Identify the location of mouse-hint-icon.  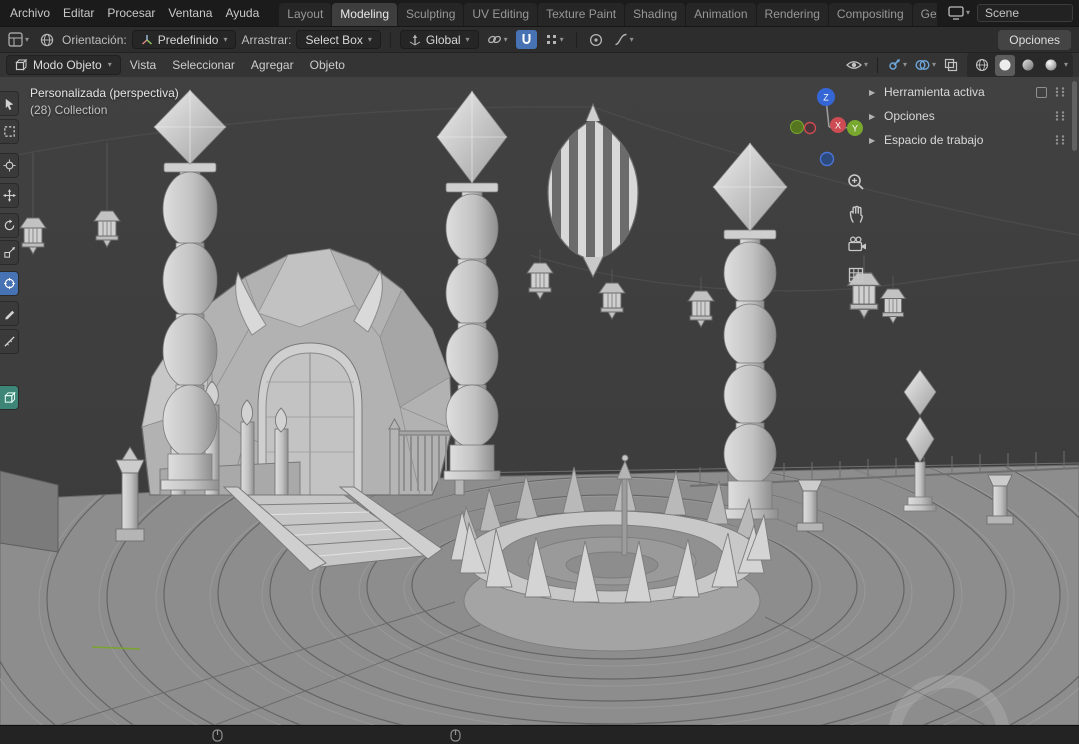
(455, 736).